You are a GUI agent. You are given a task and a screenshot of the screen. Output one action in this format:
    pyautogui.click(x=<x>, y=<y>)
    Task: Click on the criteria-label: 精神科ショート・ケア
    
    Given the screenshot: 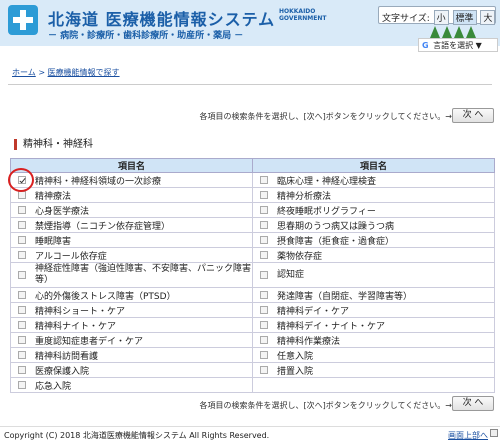 What is the action you would take?
    pyautogui.click(x=80, y=311)
    